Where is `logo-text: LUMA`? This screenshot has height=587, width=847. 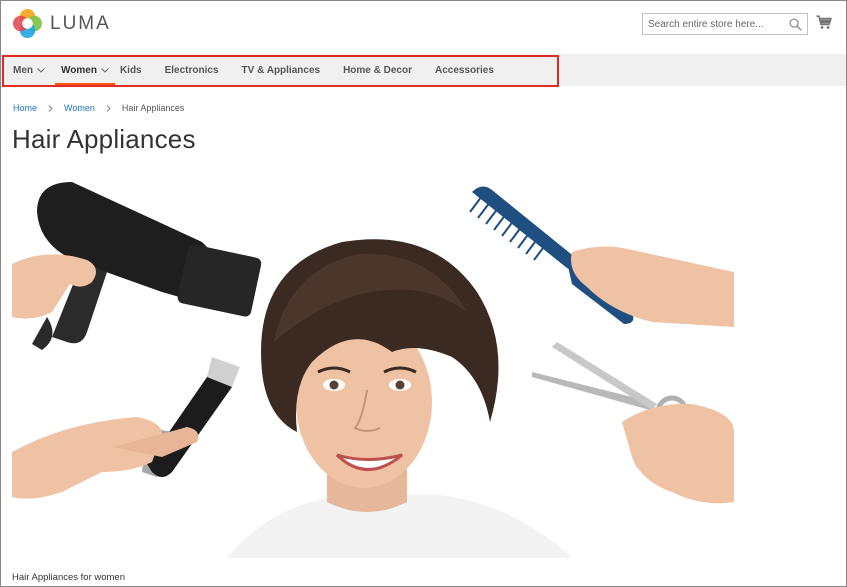
logo-text: LUMA is located at coordinates (80, 23).